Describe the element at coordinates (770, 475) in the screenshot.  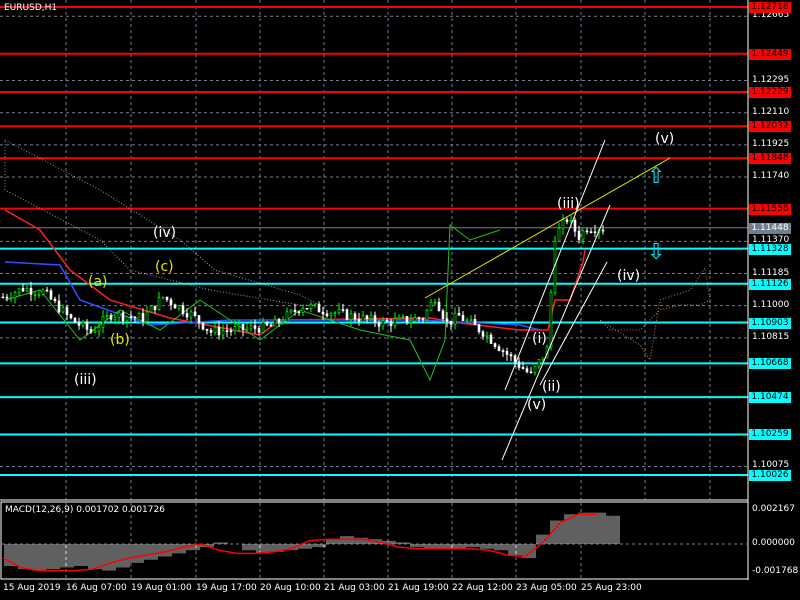
I see `support-price-tag: 1.10026` at that location.